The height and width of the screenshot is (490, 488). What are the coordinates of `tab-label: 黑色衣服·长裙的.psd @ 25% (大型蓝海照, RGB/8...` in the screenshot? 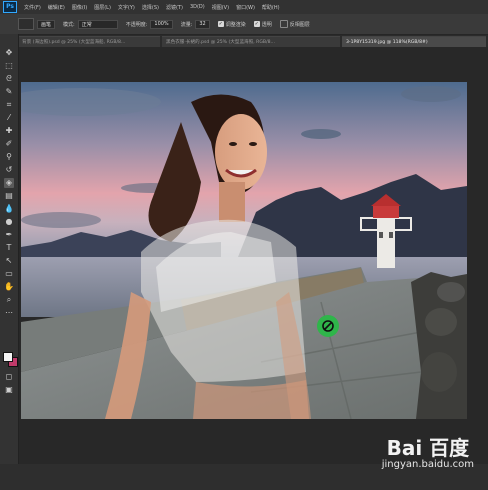 It's located at (220, 42).